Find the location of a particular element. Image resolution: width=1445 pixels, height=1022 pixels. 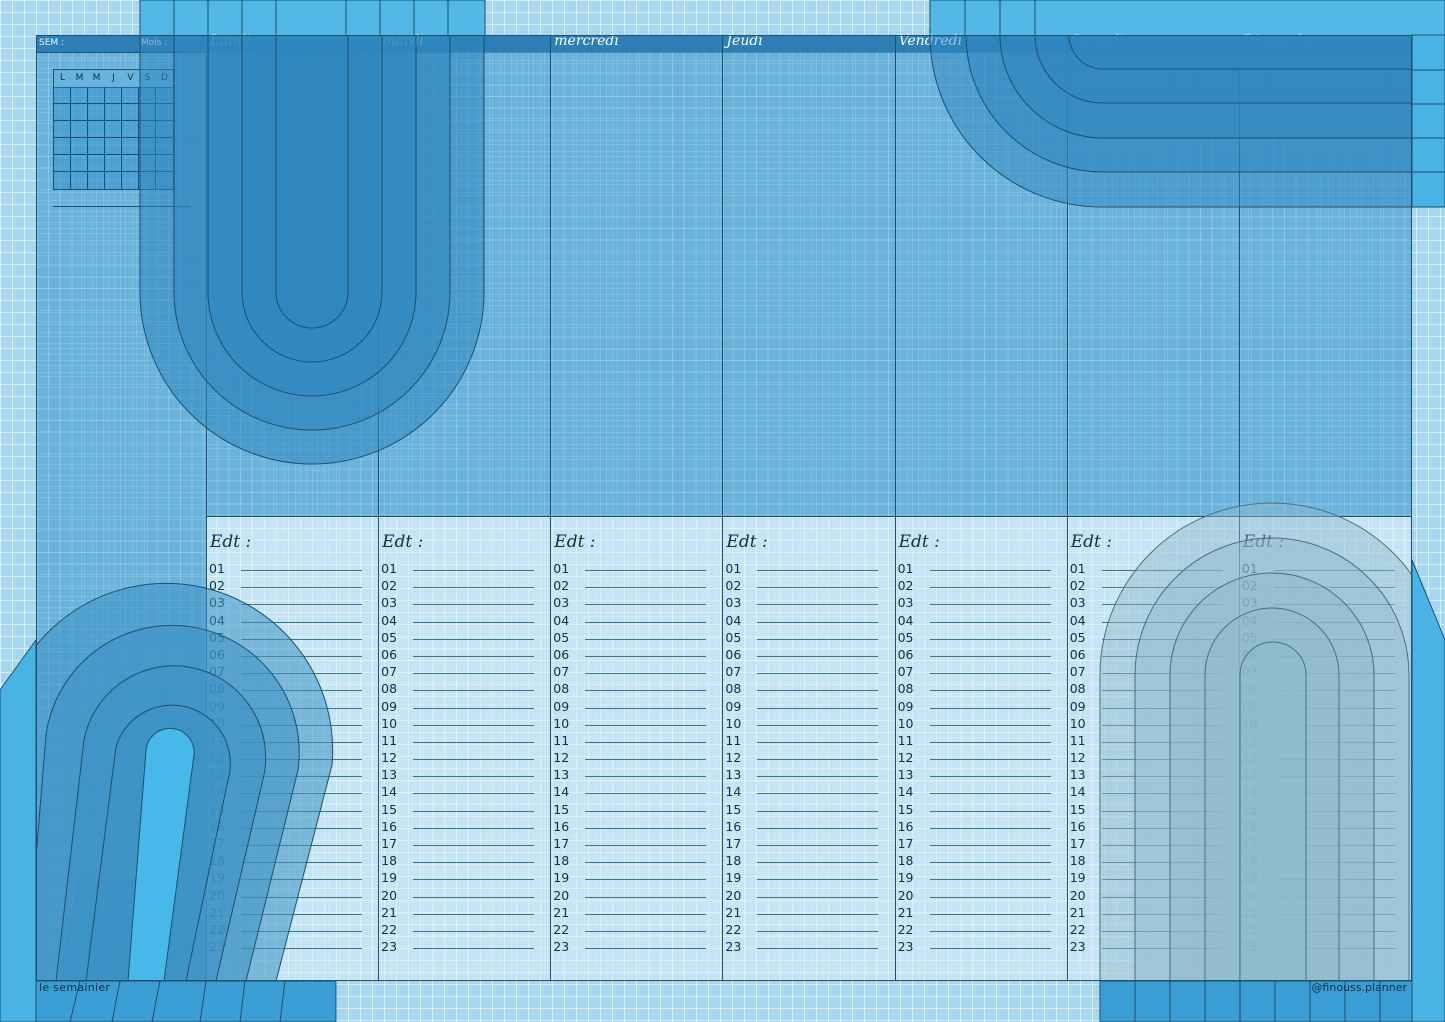

day-notes-area is located at coordinates (981, 284).